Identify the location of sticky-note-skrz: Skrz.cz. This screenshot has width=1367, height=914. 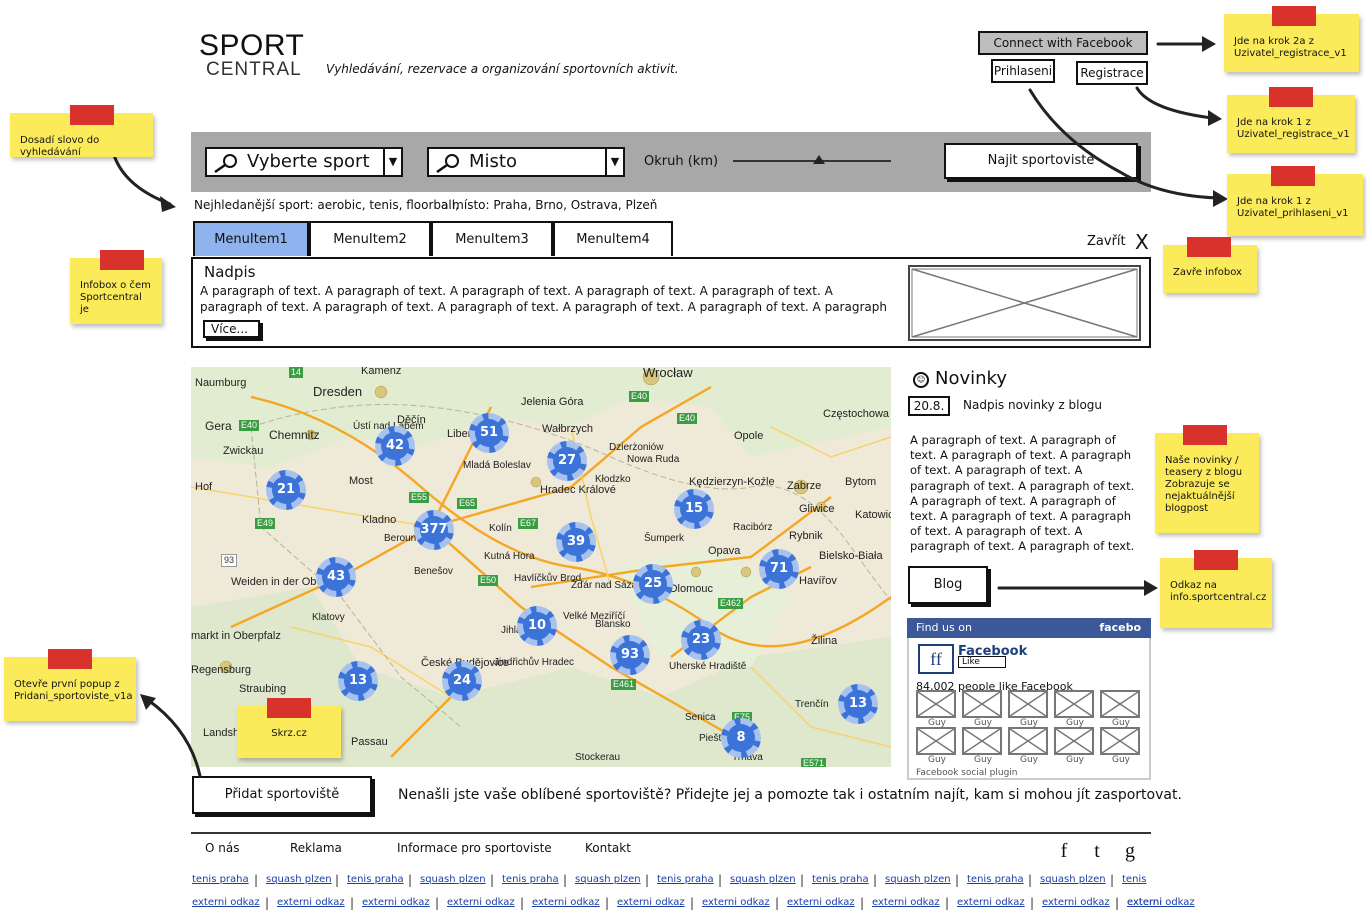
(289, 728).